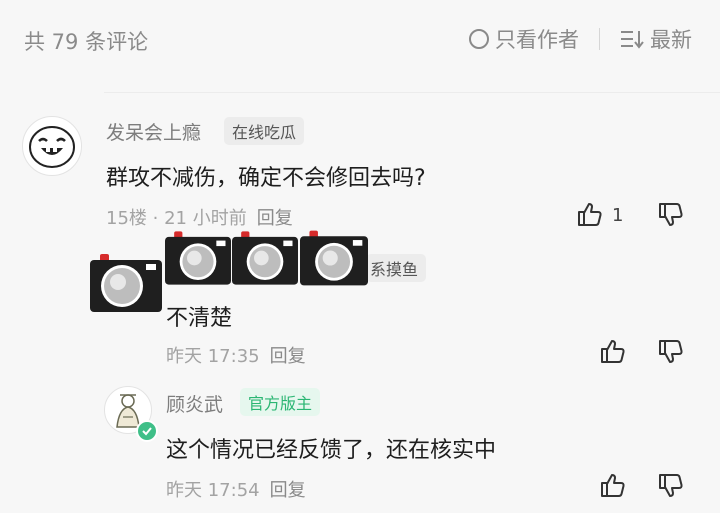  Describe the element at coordinates (213, 356) in the screenshot. I see `comment-time: 昨天 17:35` at that location.